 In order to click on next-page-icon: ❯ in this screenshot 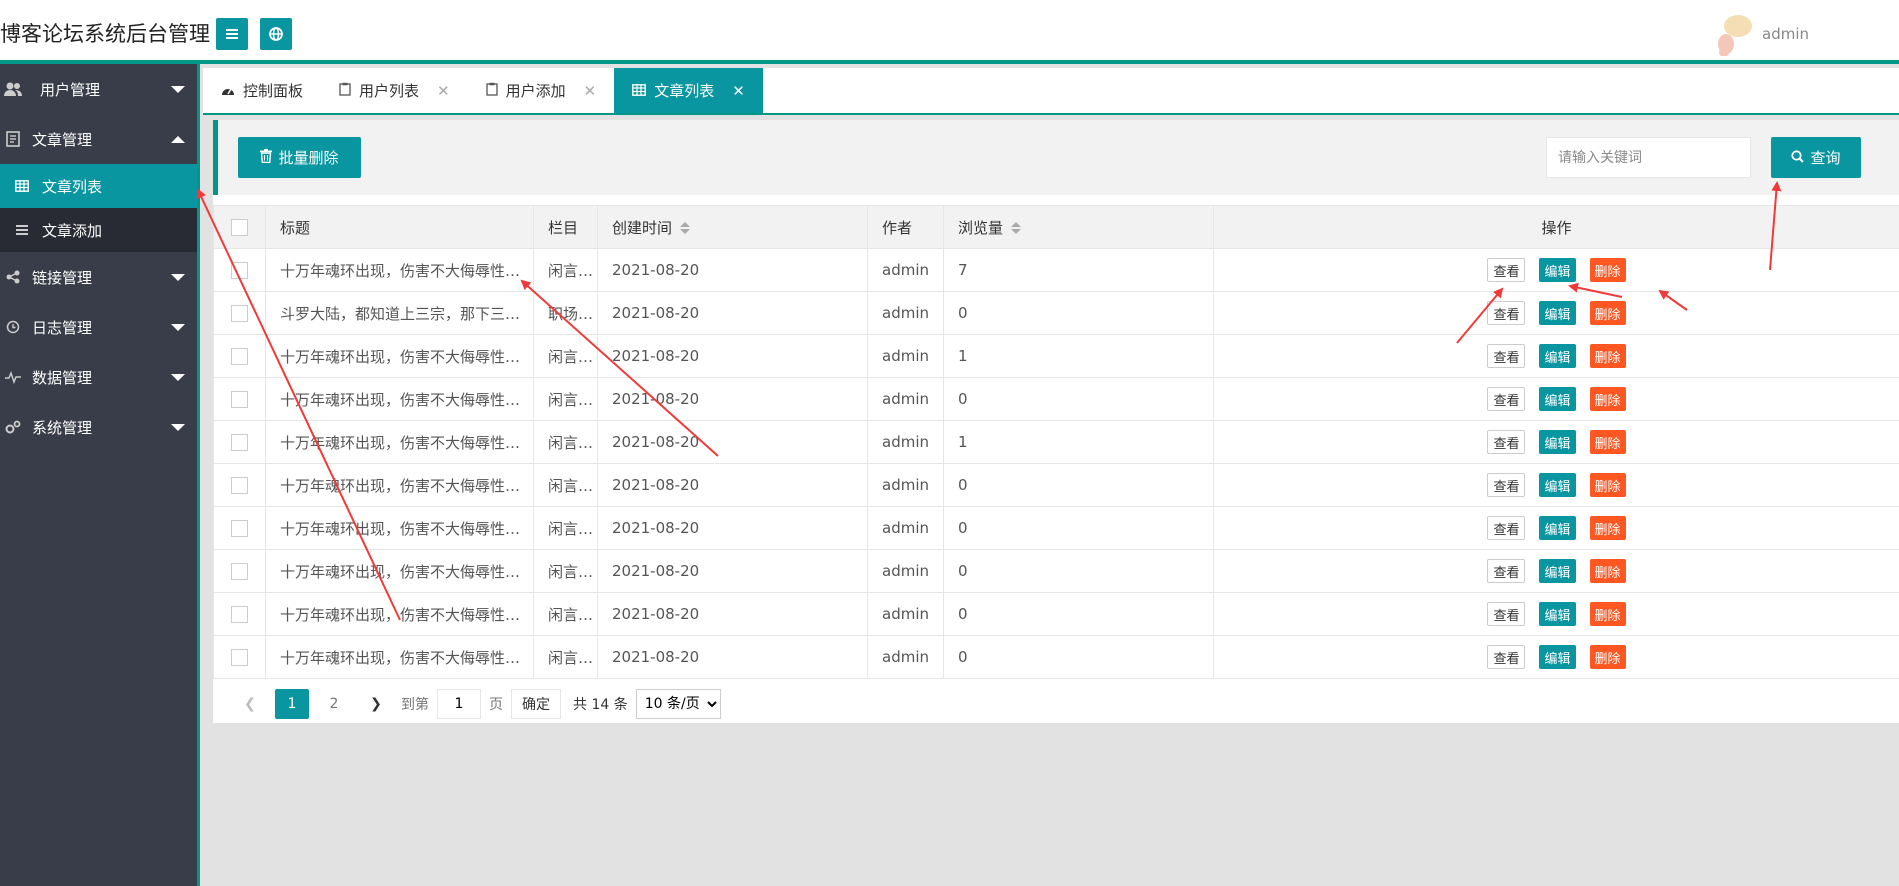, I will do `click(376, 704)`.